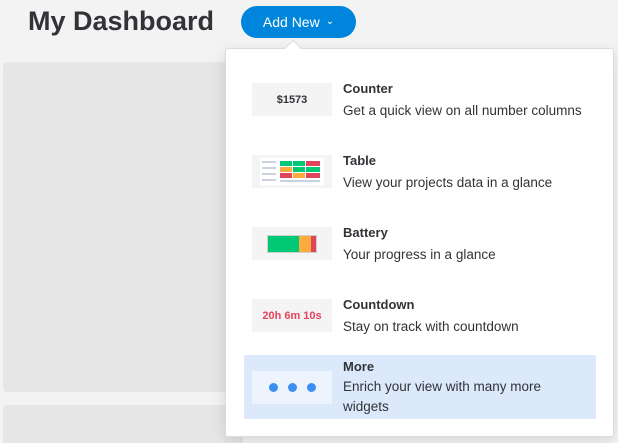  What do you see at coordinates (419, 254) in the screenshot?
I see `widget-description: Your progress in a glance` at bounding box center [419, 254].